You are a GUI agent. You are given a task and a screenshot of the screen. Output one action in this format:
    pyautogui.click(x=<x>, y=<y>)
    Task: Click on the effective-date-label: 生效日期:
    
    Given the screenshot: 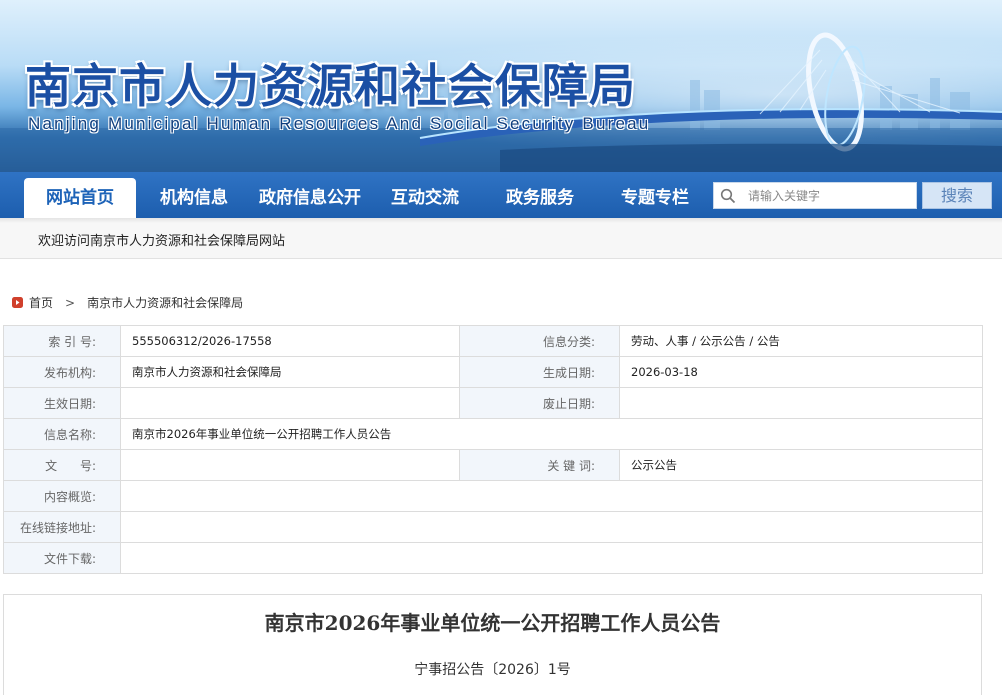 What is the action you would take?
    pyautogui.click(x=62, y=403)
    